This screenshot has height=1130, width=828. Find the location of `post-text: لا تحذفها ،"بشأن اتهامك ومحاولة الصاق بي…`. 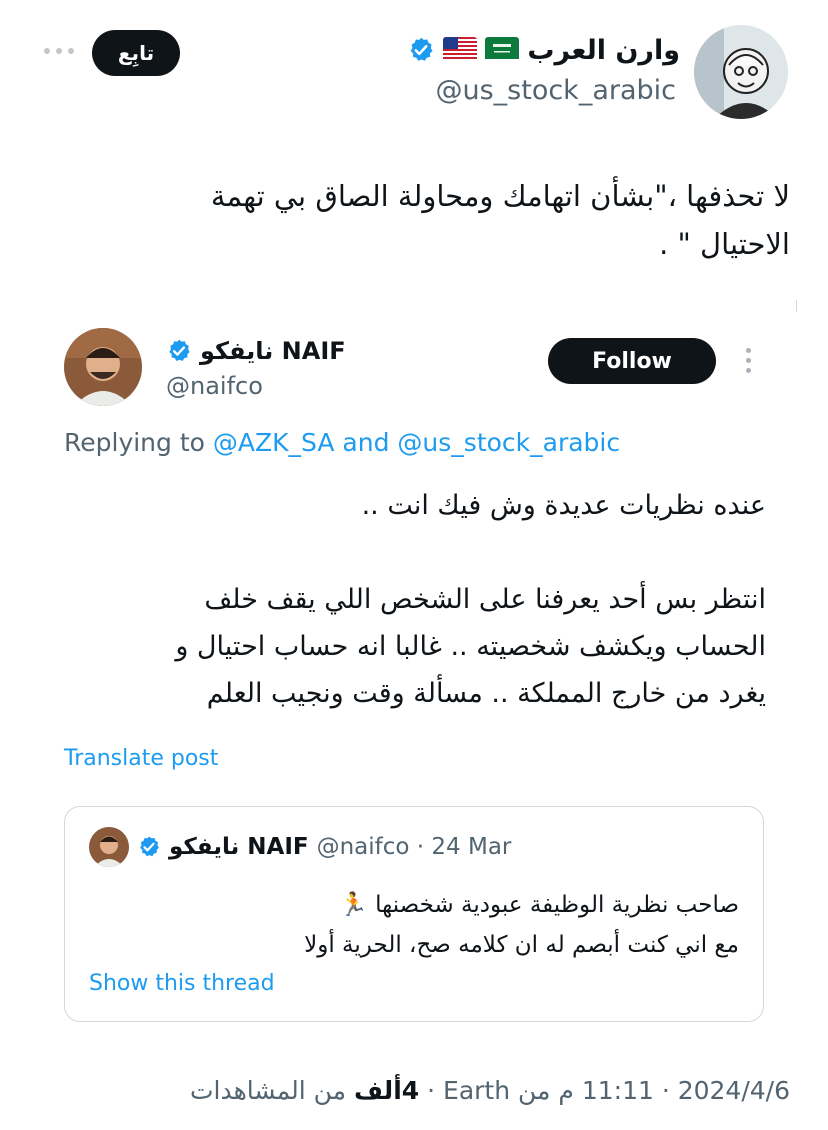

post-text: لا تحذفها ،"بشأن اتهامك ومحاولة الصاق بي… is located at coordinates (445, 220).